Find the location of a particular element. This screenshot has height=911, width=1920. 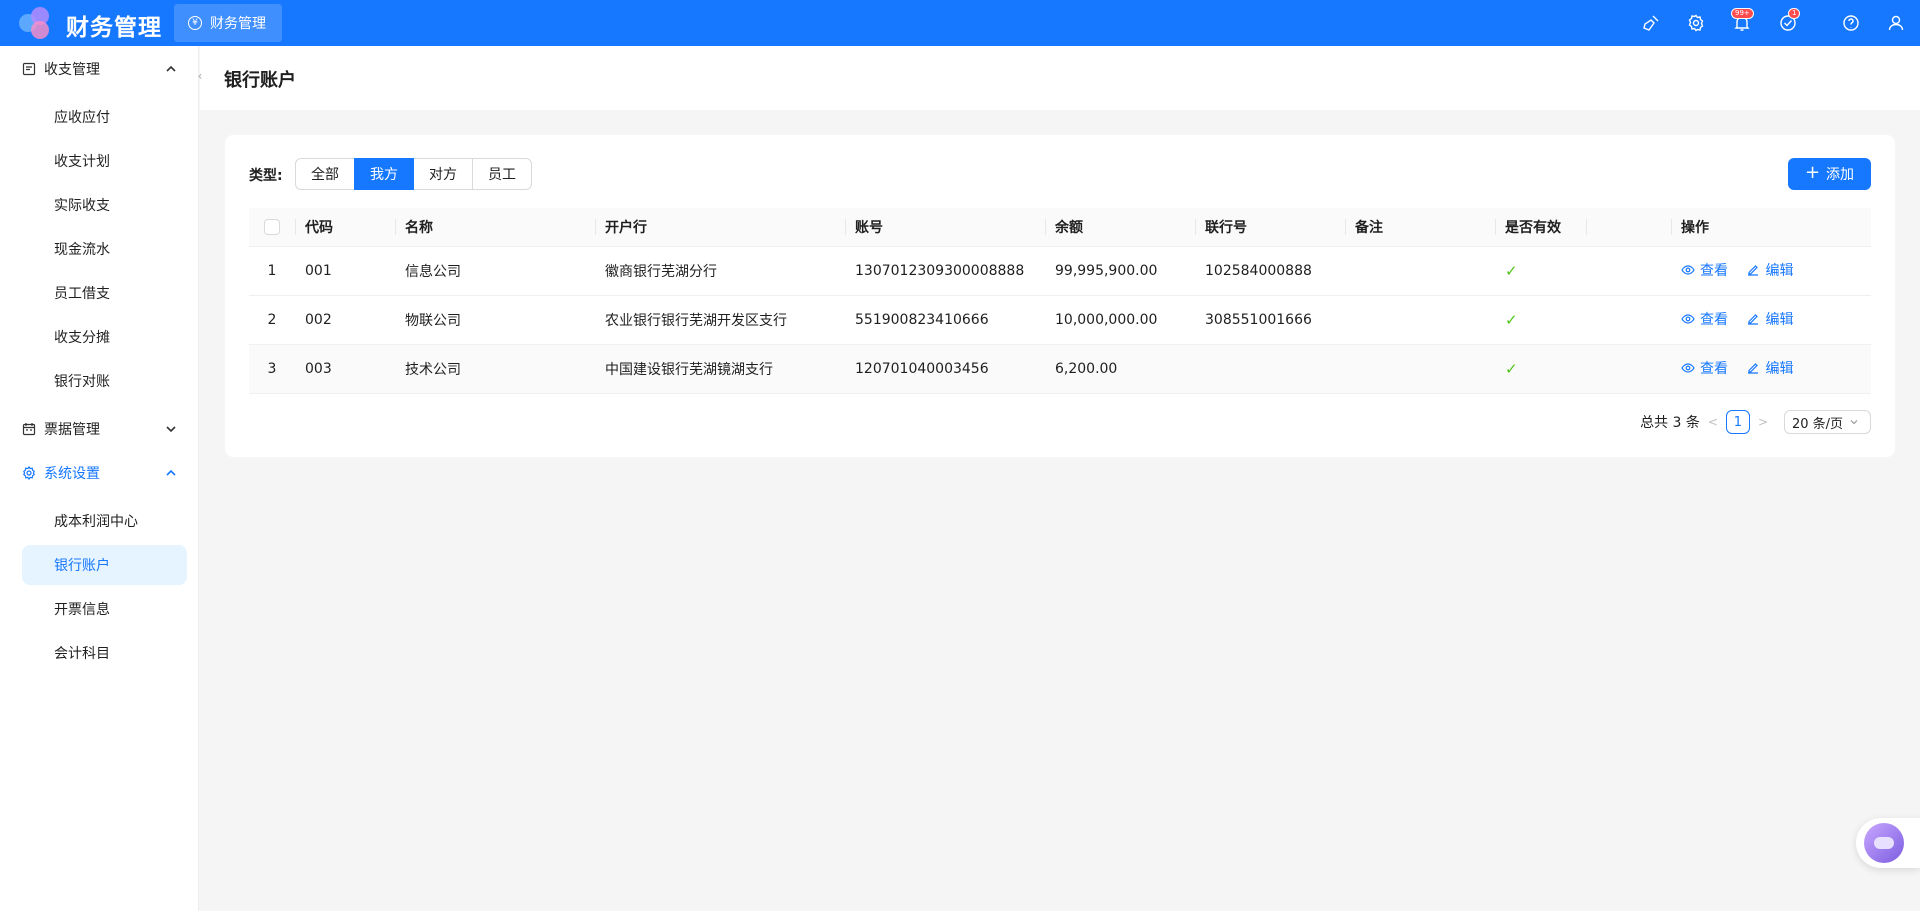

bell-icon: 99+ is located at coordinates (1742, 20).